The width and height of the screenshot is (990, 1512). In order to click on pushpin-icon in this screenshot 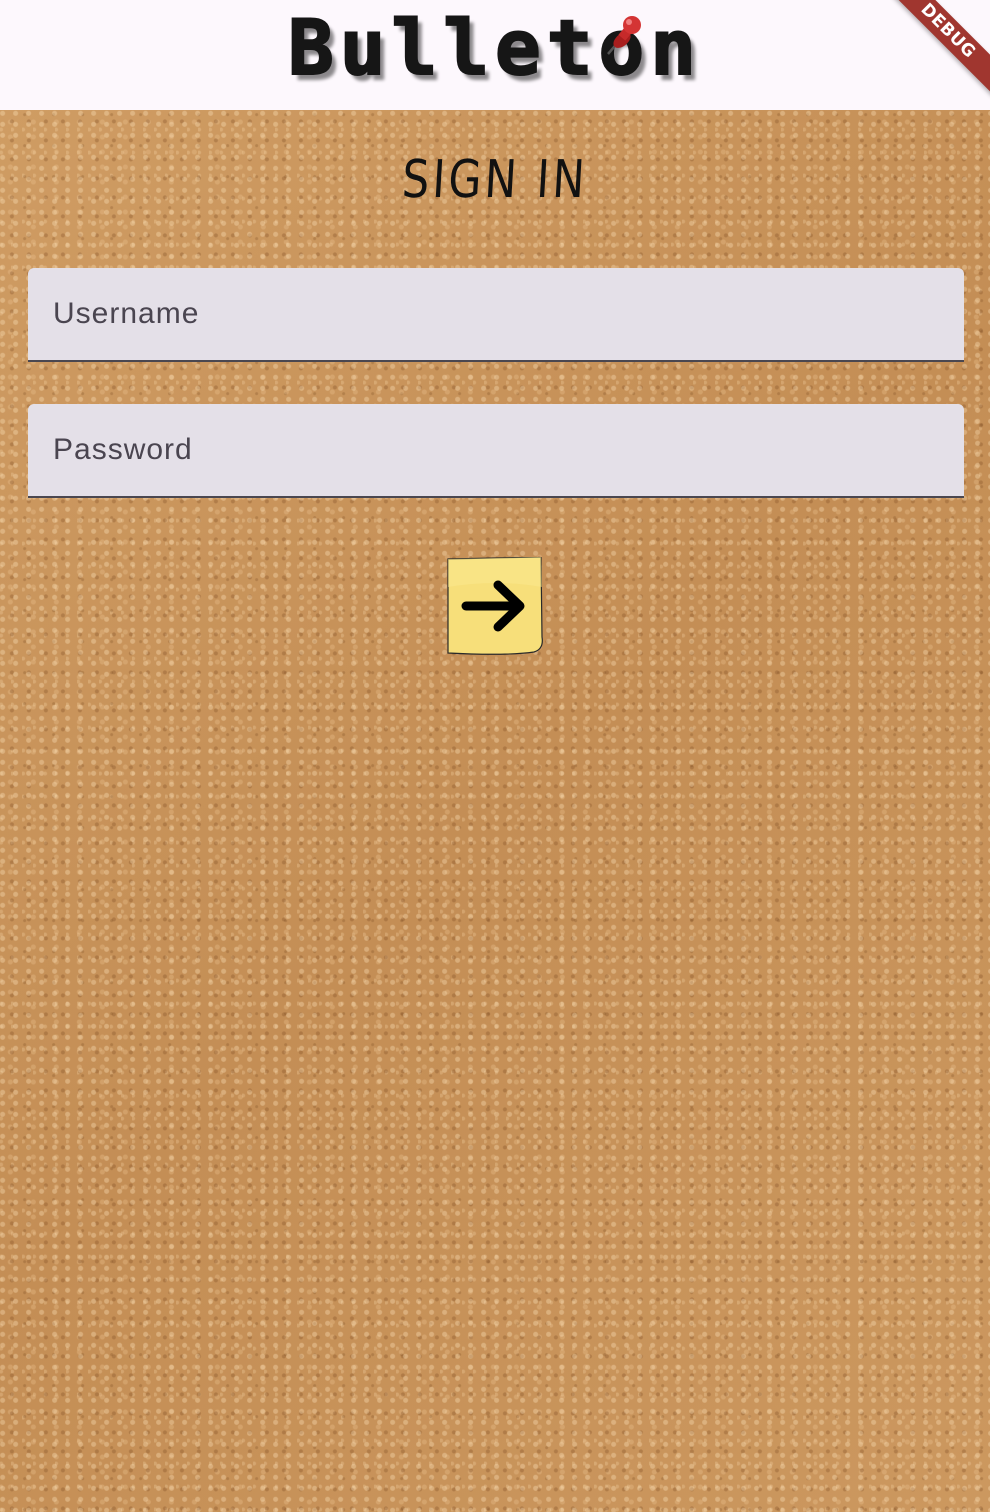, I will do `click(624, 35)`.